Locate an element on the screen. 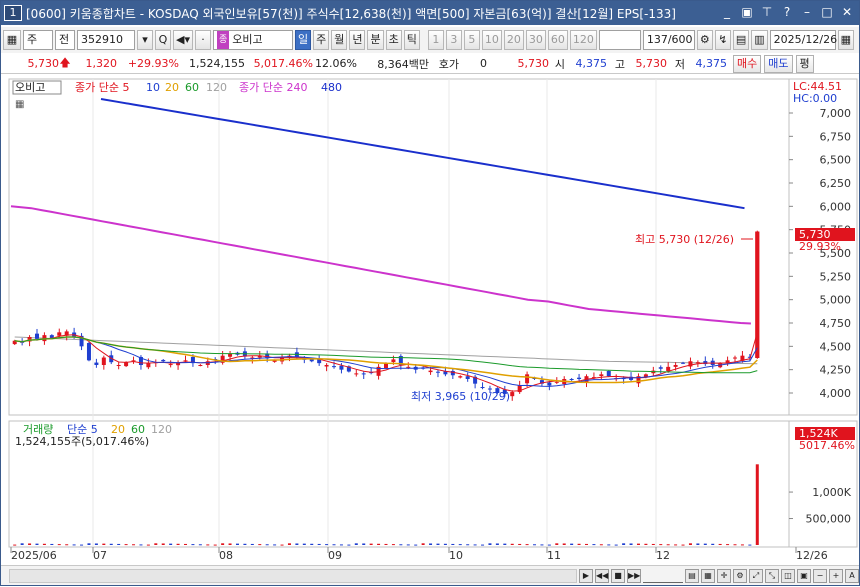  volume-icon: ◀▾ is located at coordinates (183, 40).